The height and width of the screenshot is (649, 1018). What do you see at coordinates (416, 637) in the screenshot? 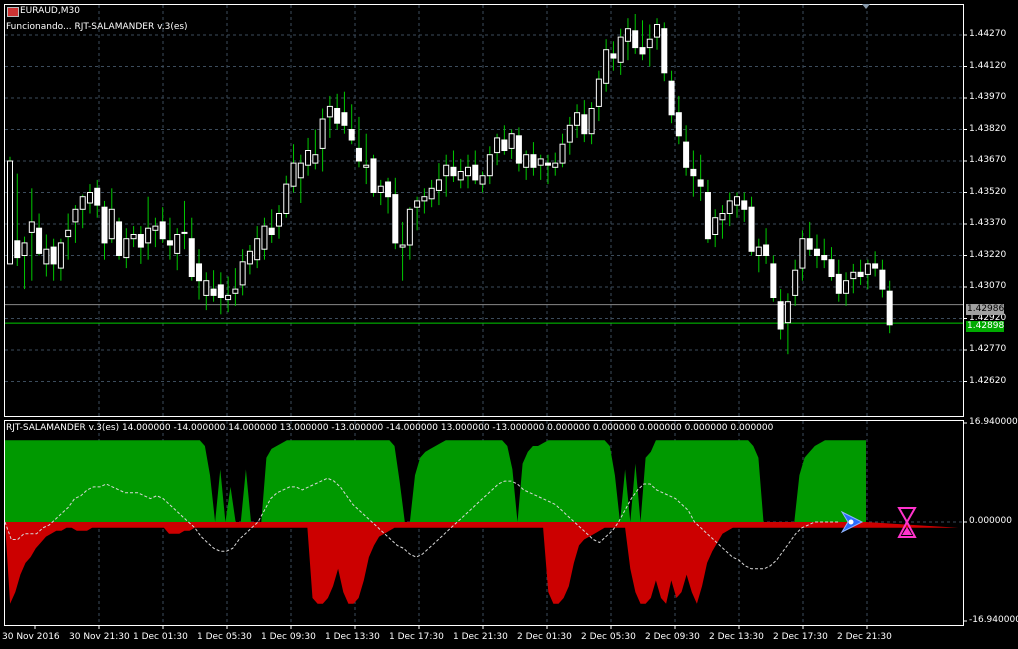
I see `time-label: 1 Dec 17:30` at bounding box center [416, 637].